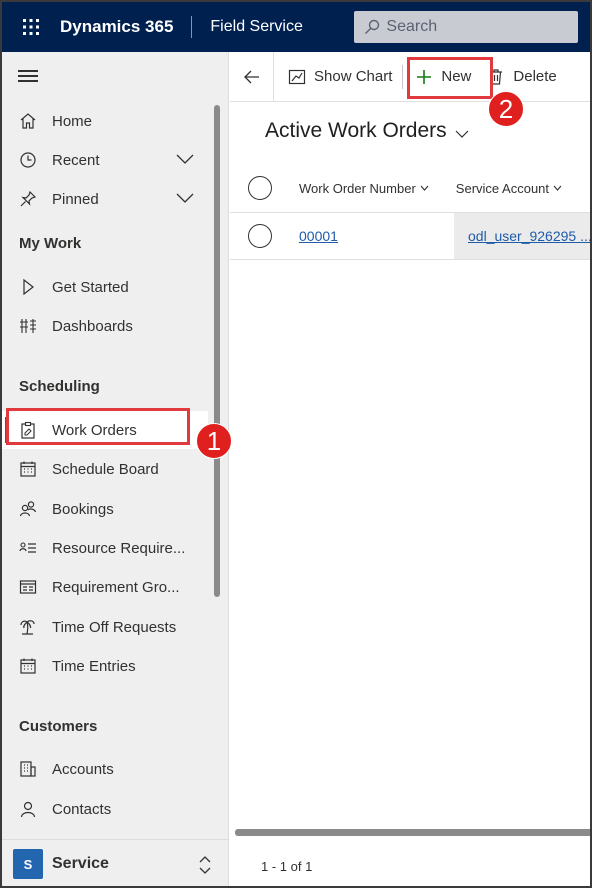 The height and width of the screenshot is (888, 592). I want to click on sidebar-item-schedule-board: Schedule Board, so click(105, 469).